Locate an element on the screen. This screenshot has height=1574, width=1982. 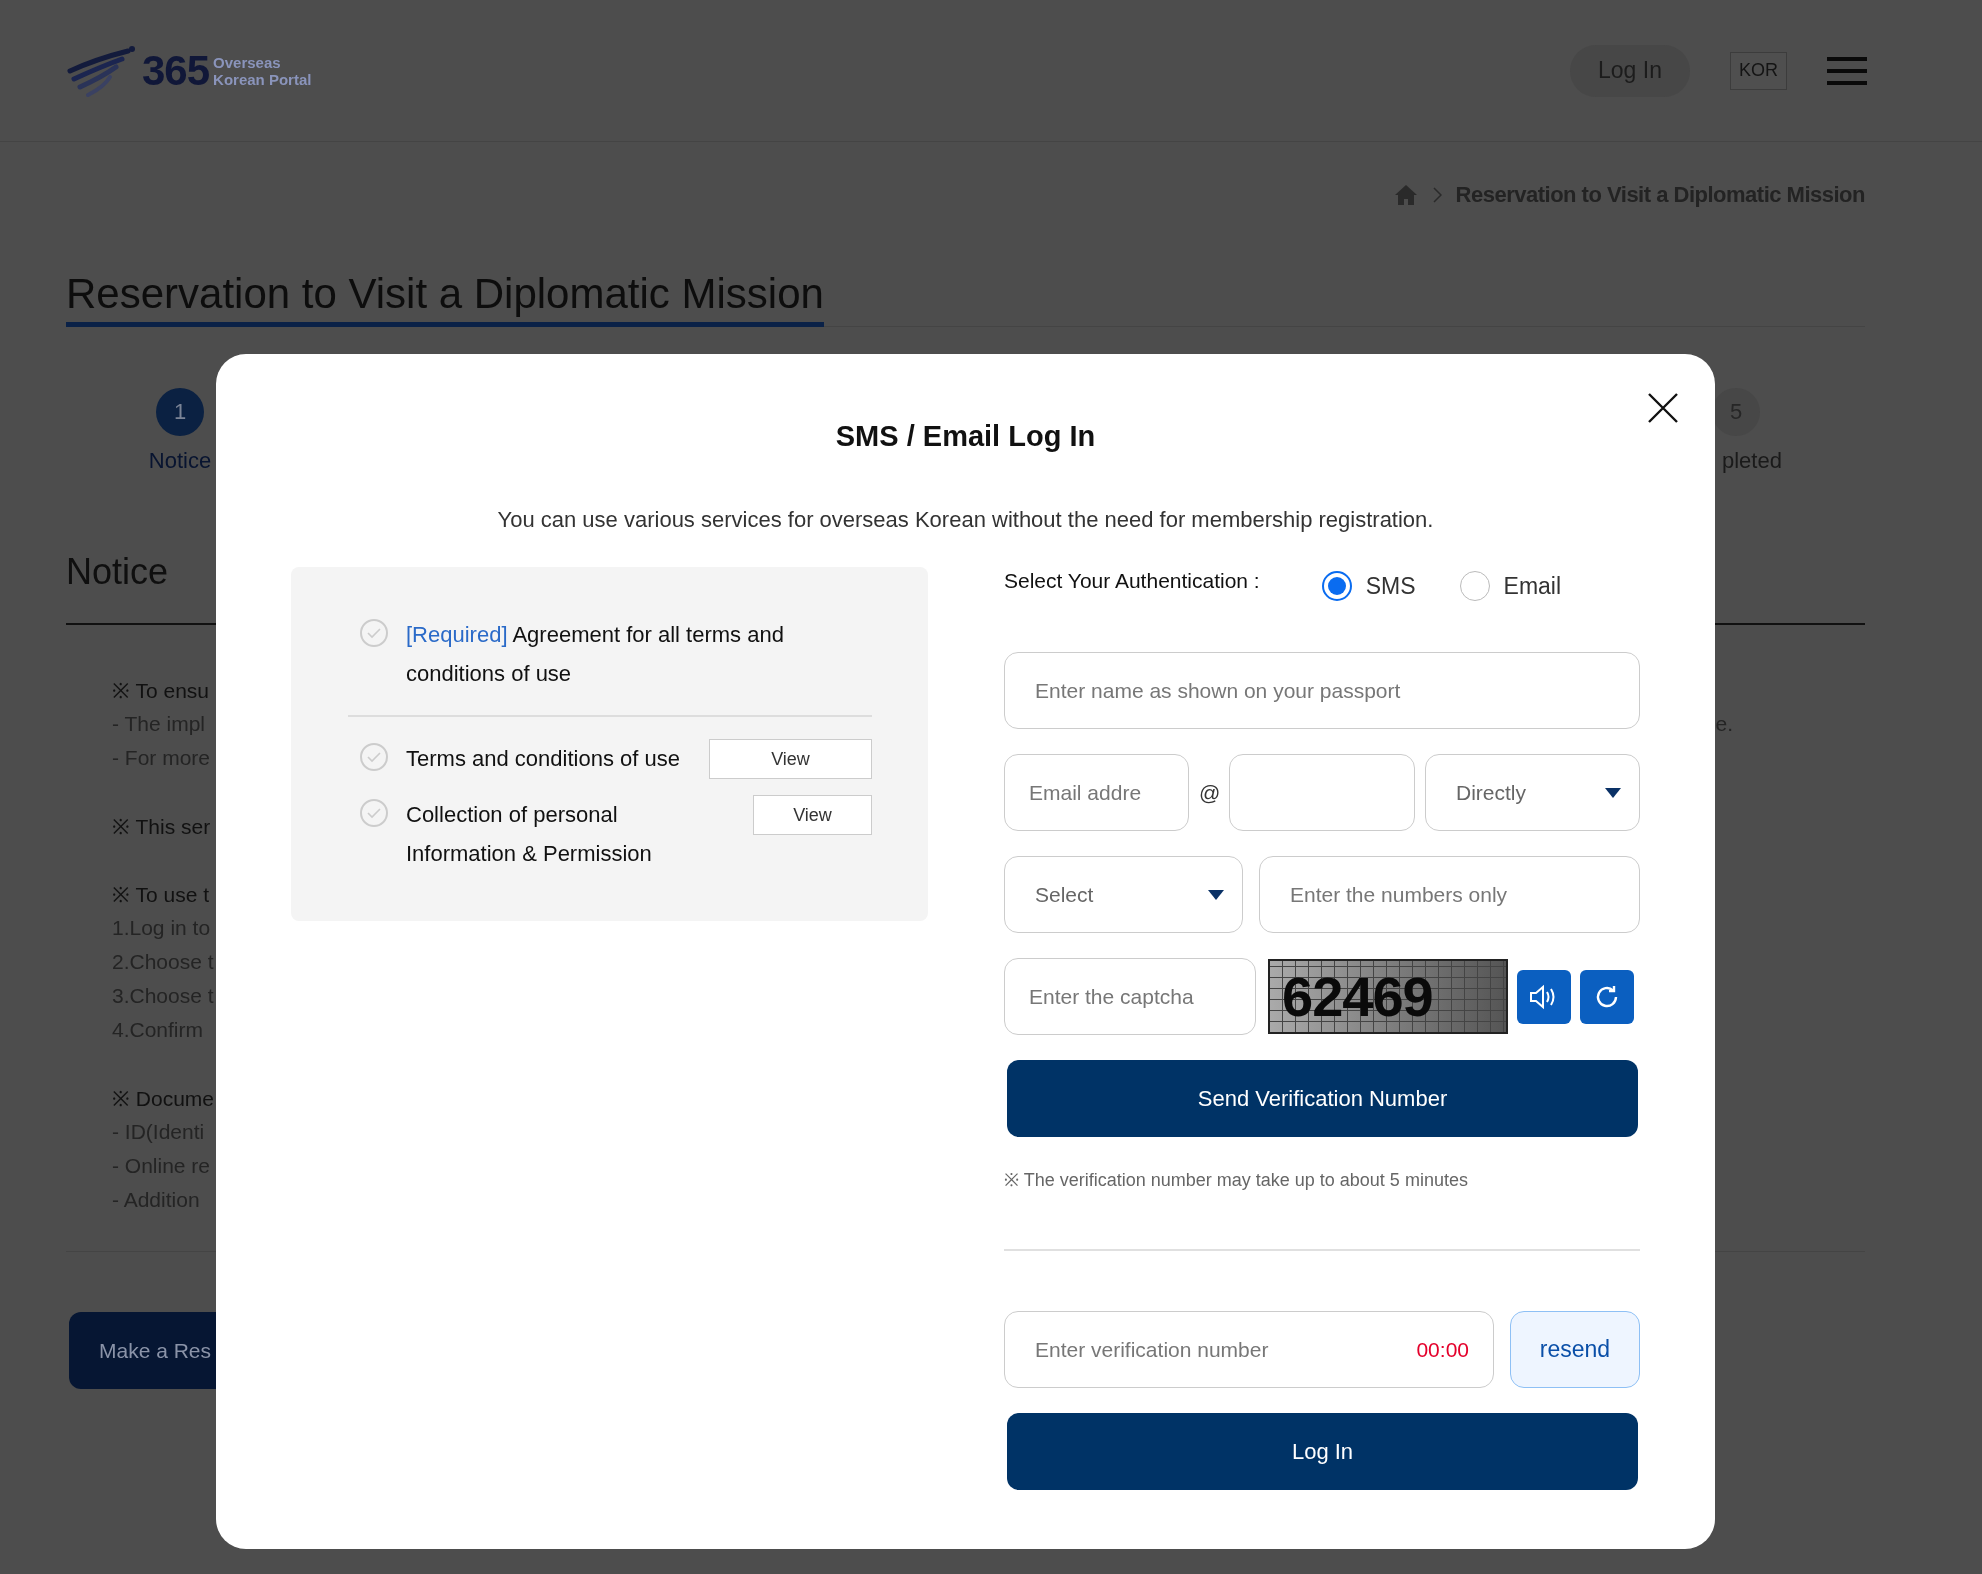
verification-note: ※ The verification number may take up to about 5 minutes is located at coordinates (1236, 1180).